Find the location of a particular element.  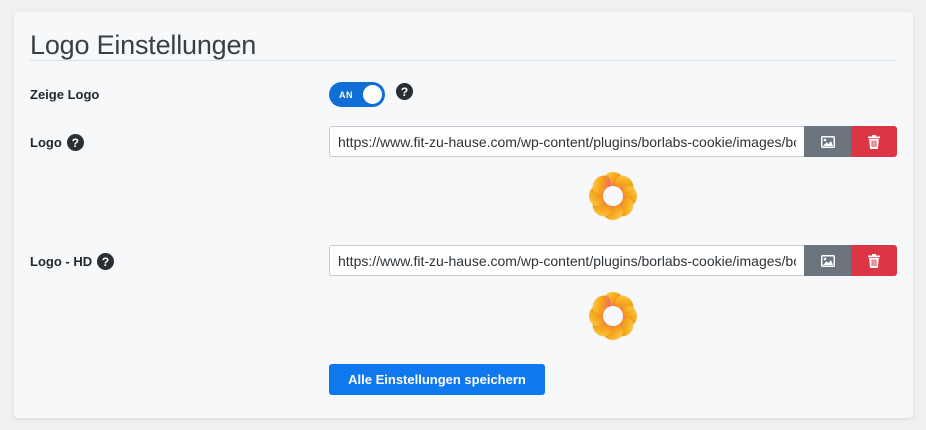

logo-label: Logo ? is located at coordinates (57, 142).